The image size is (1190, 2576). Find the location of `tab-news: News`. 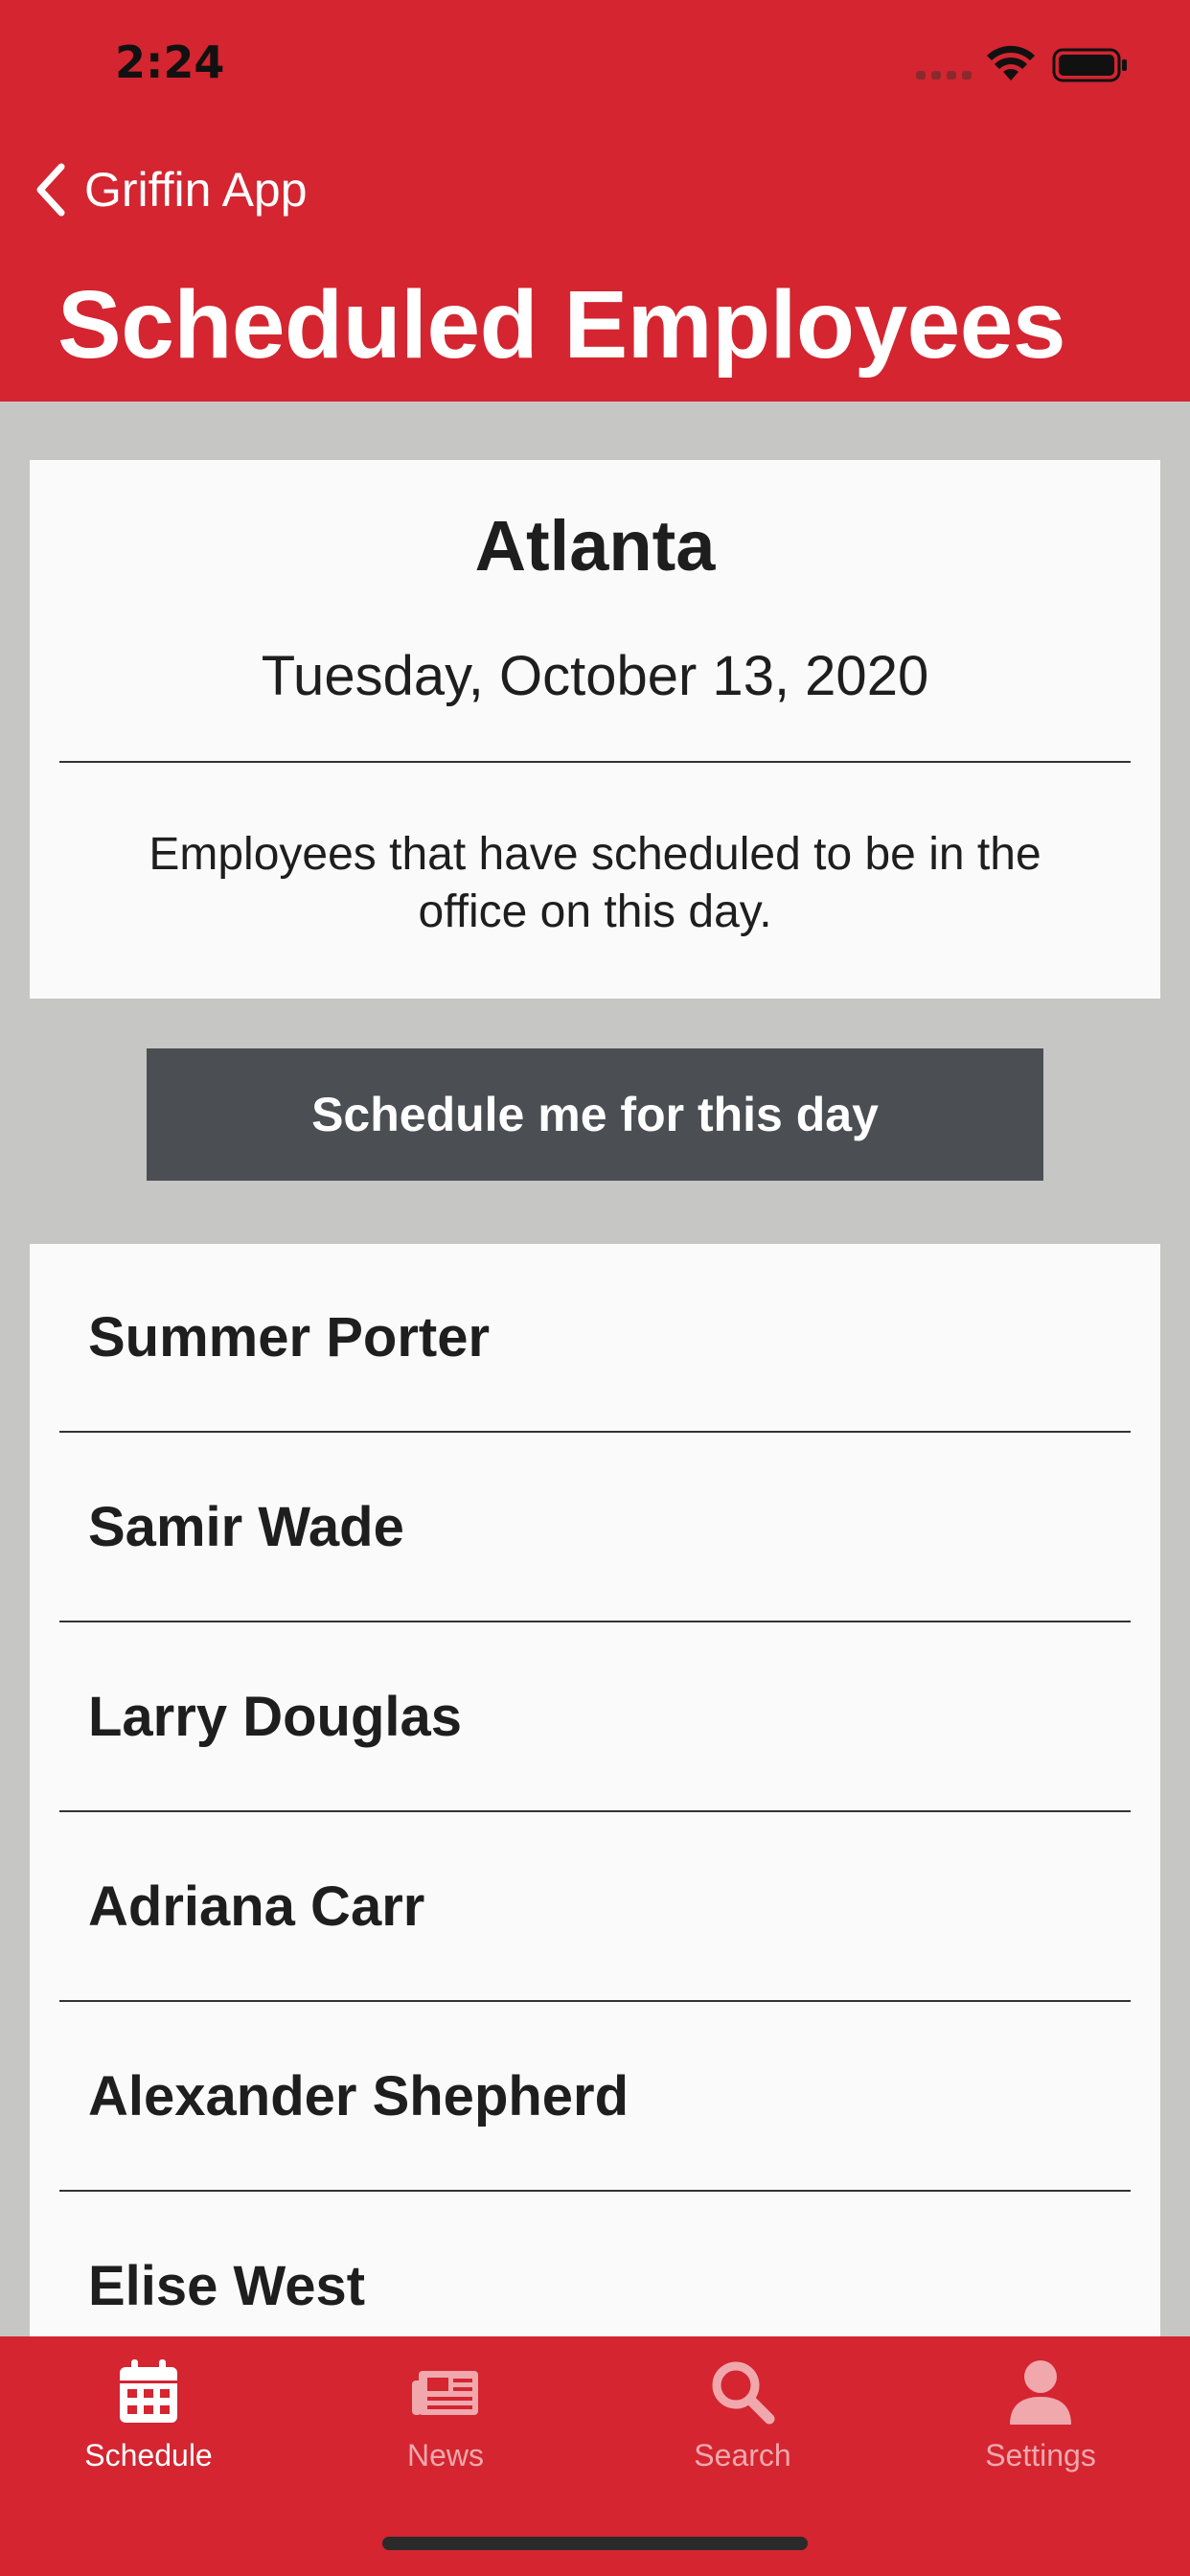

tab-news: News is located at coordinates (446, 2418).